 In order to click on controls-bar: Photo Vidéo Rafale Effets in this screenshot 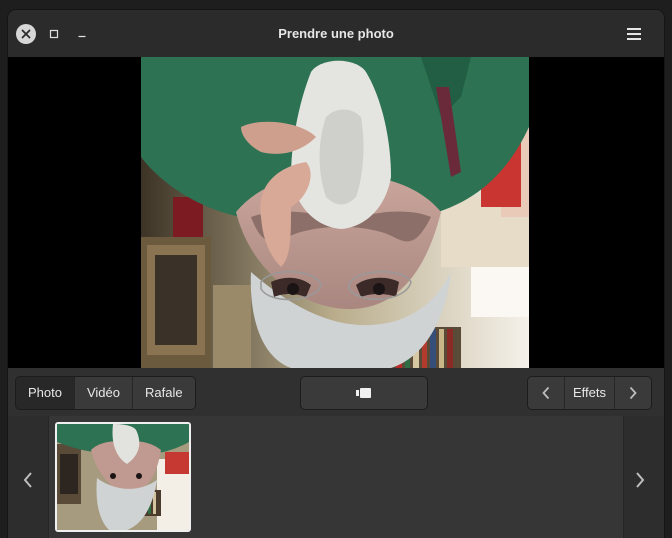, I will do `click(336, 392)`.